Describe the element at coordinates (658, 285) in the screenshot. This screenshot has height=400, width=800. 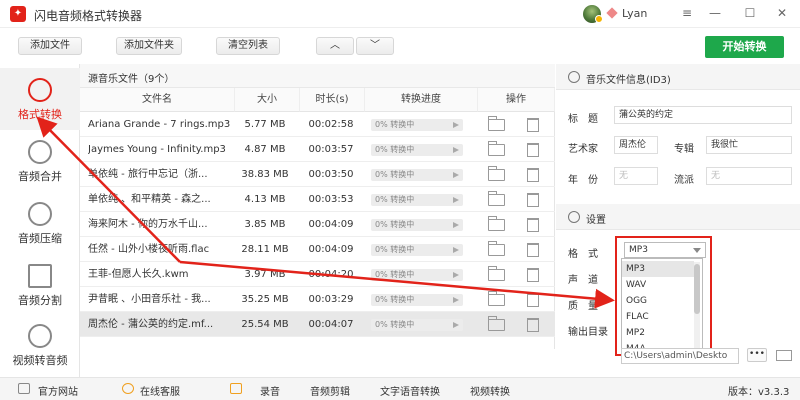
I see `format-option-wav: WAV` at that location.